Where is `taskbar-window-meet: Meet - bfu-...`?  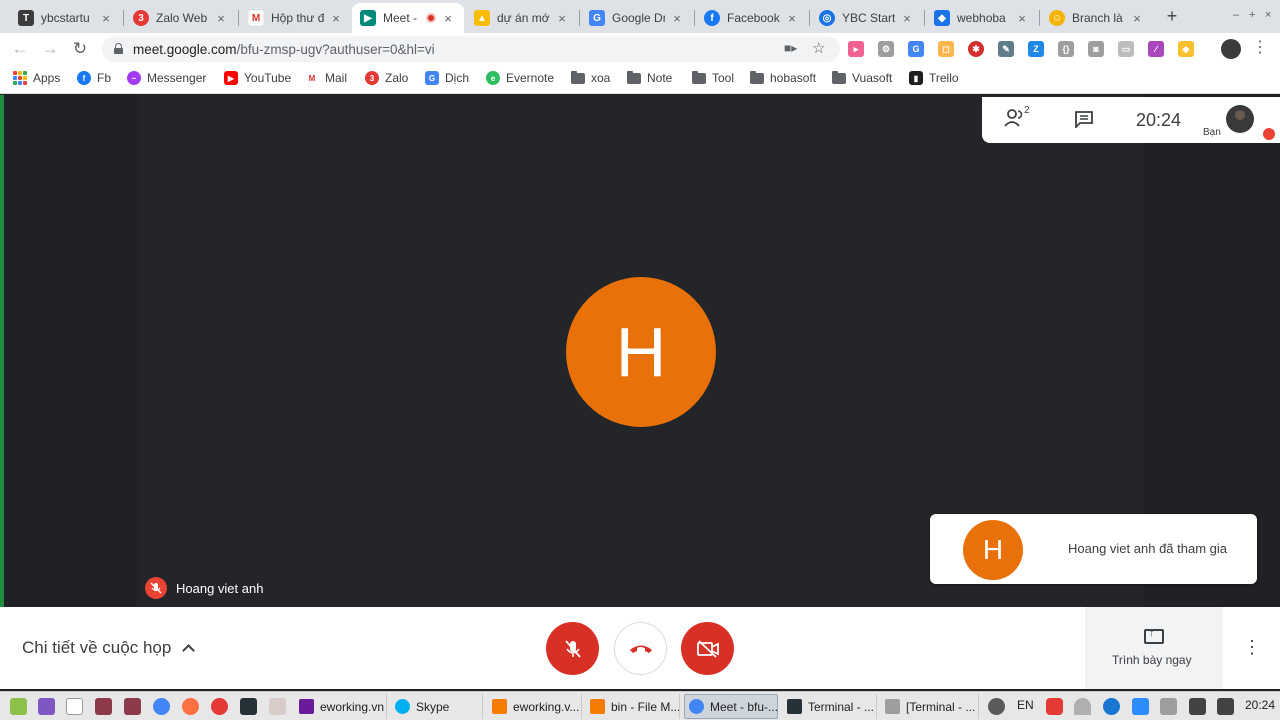 taskbar-window-meet: Meet - bfu-... is located at coordinates (731, 706).